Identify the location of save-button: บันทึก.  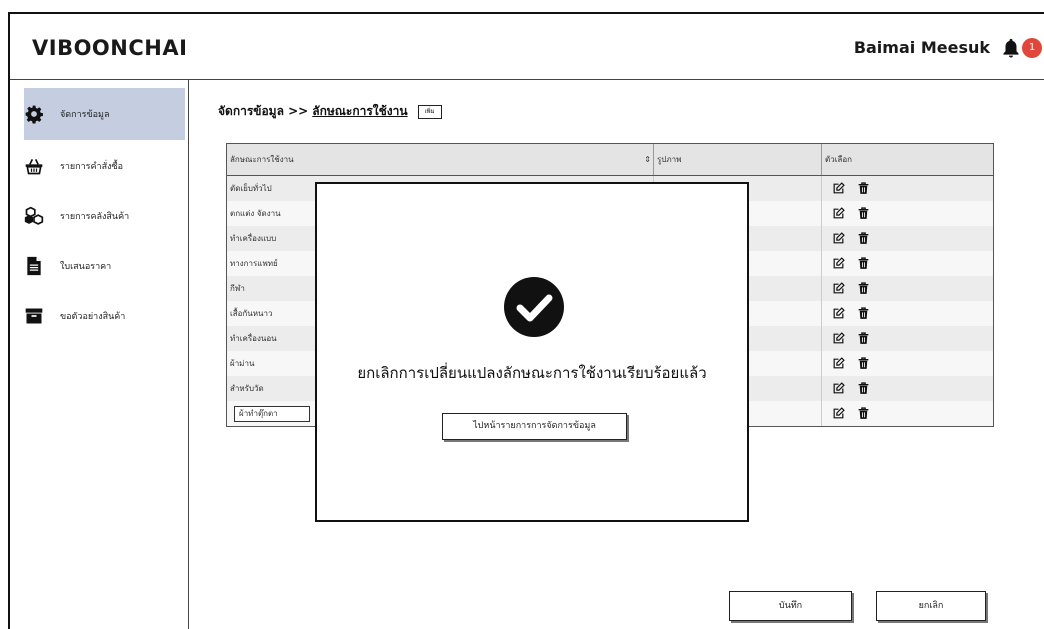
(790, 606).